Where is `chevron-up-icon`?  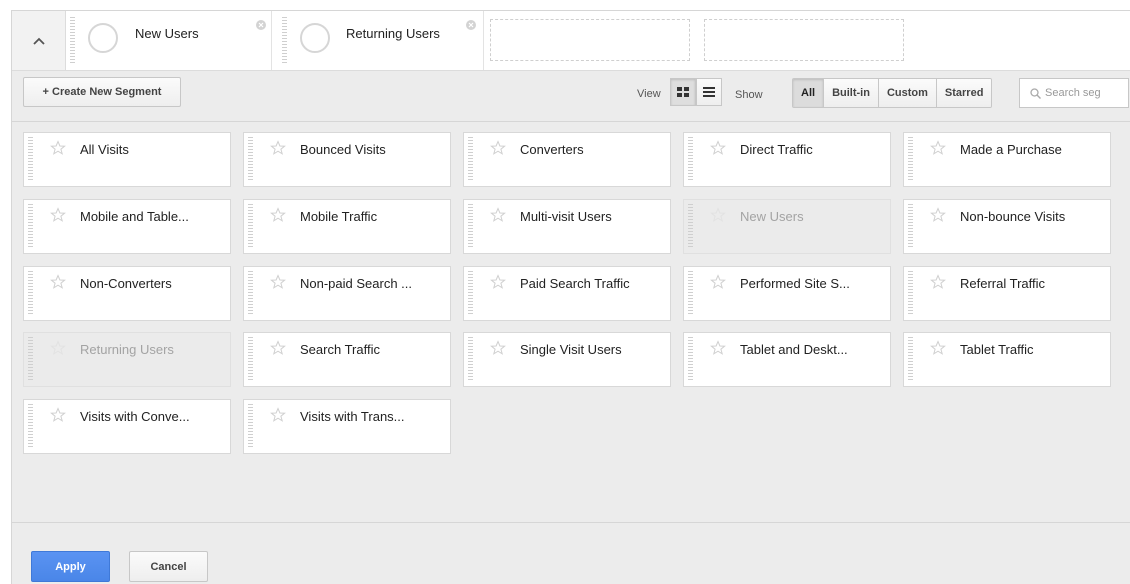
chevron-up-icon is located at coordinates (38, 41).